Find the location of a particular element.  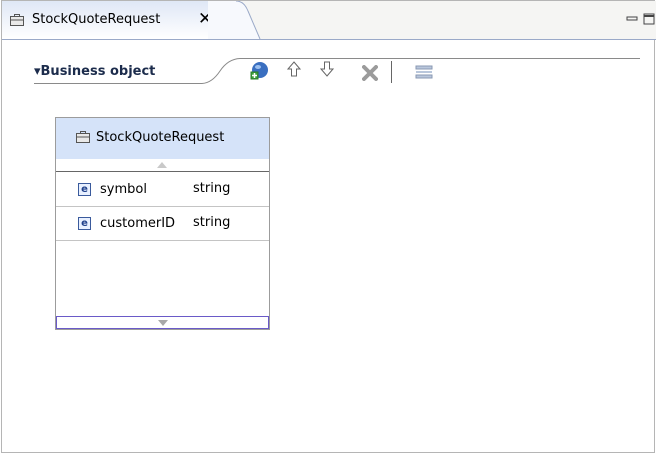

business-object-section-header: ▾Business object is located at coordinates (337, 75).